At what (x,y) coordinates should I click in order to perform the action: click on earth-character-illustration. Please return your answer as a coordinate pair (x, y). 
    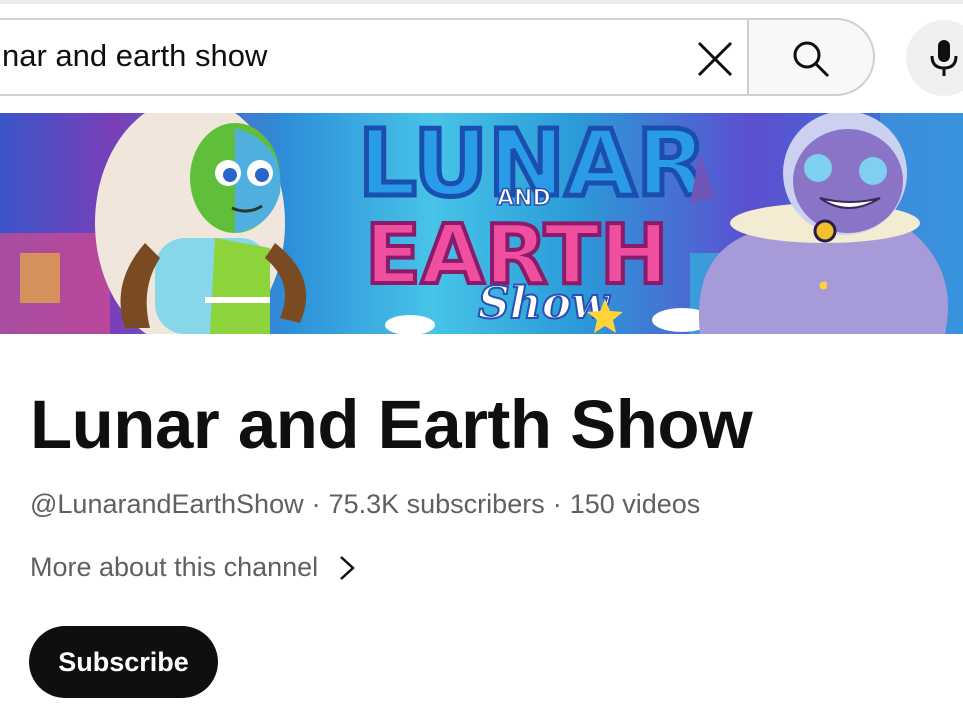
    Looking at the image, I should click on (201, 223).